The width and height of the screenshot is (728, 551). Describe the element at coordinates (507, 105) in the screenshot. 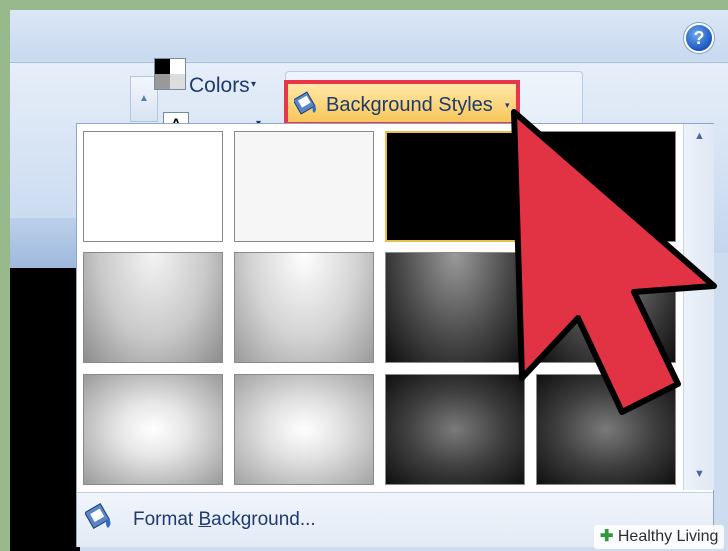

I see `background-styles-dropdown-arrow: ▾` at that location.